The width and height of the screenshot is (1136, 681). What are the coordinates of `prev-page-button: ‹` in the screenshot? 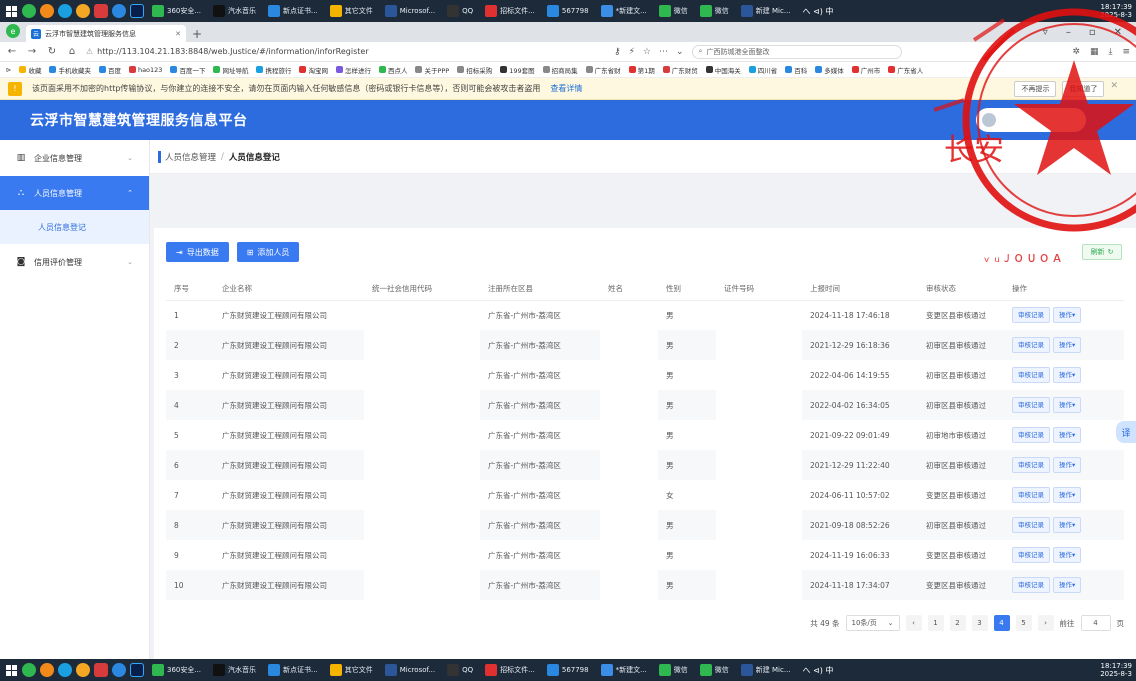 It's located at (913, 623).